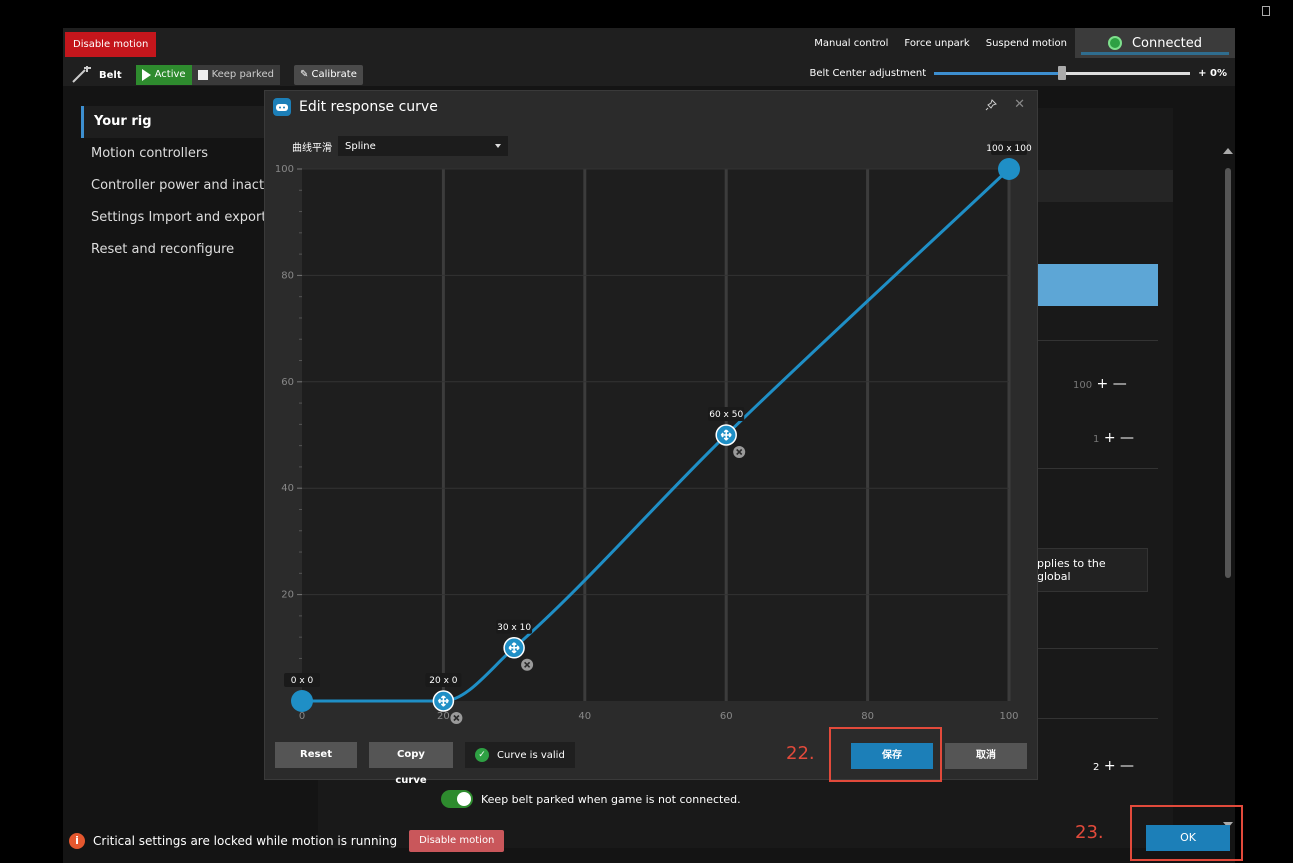 This screenshot has height=863, width=1293. I want to click on check-icon: ✓, so click(482, 755).